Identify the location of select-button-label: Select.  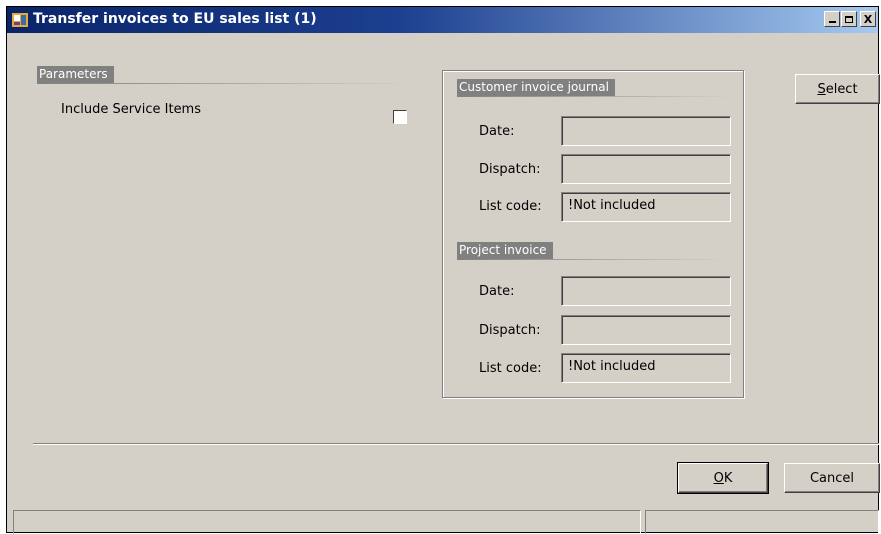
(837, 89).